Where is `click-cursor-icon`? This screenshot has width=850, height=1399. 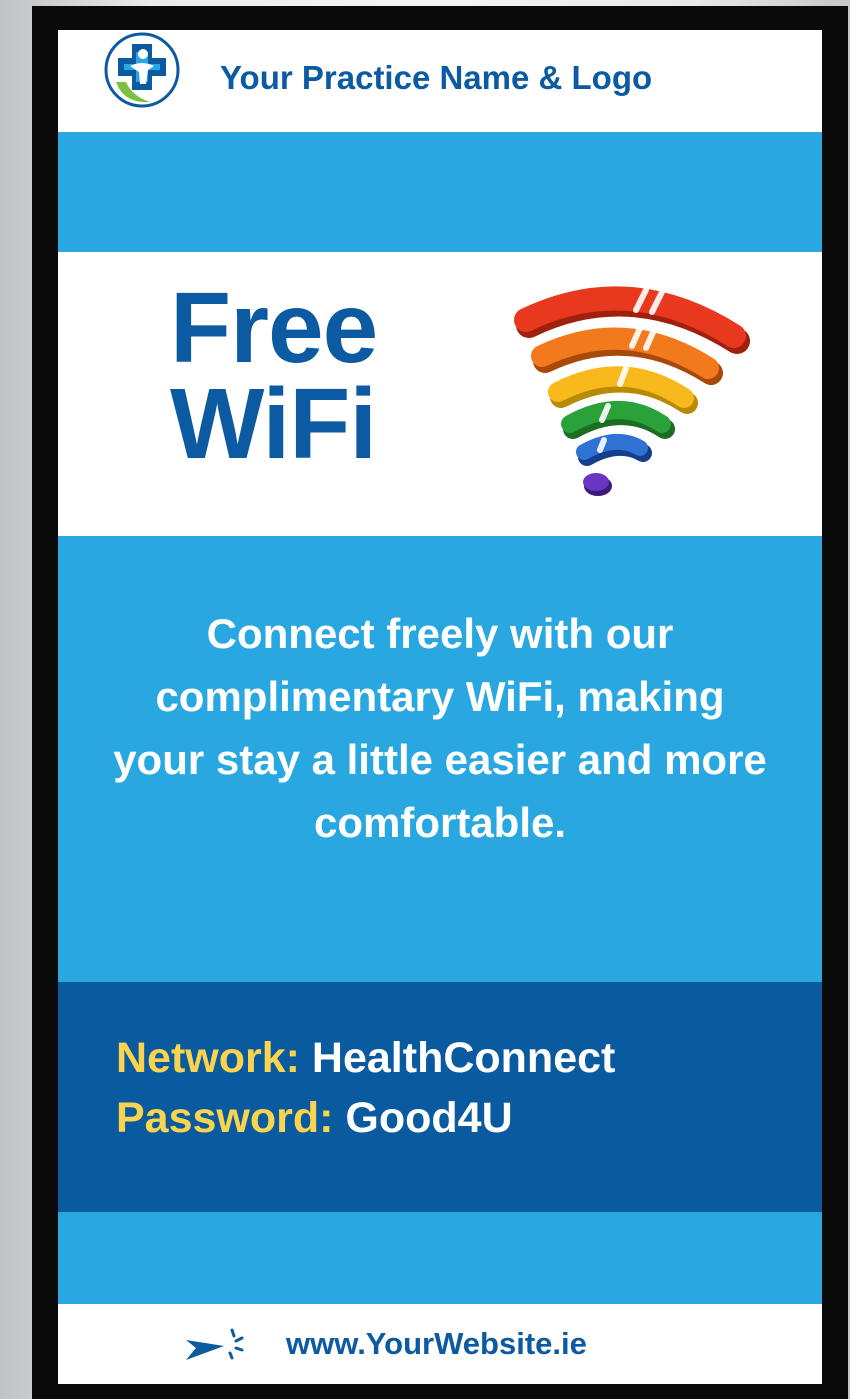
click-cursor-icon is located at coordinates (215, 1344).